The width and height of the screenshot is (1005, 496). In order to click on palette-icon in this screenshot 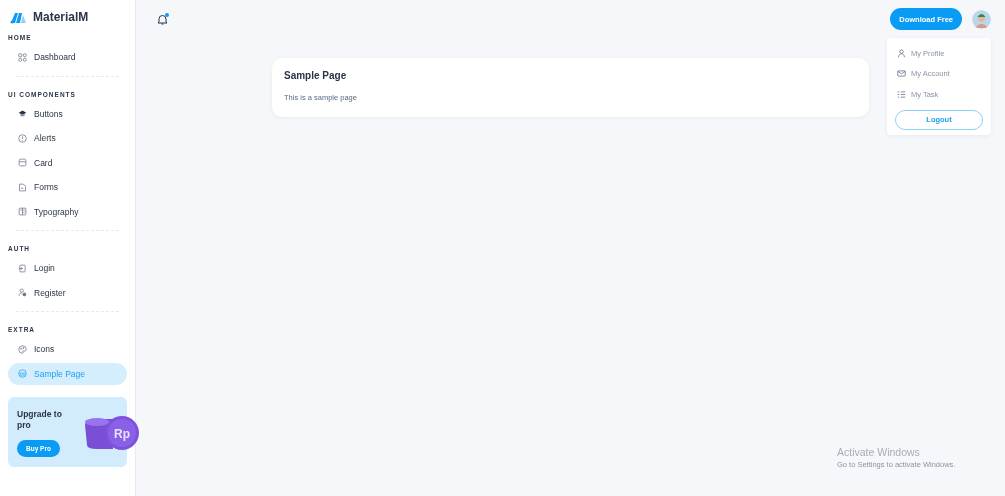, I will do `click(22, 349)`.